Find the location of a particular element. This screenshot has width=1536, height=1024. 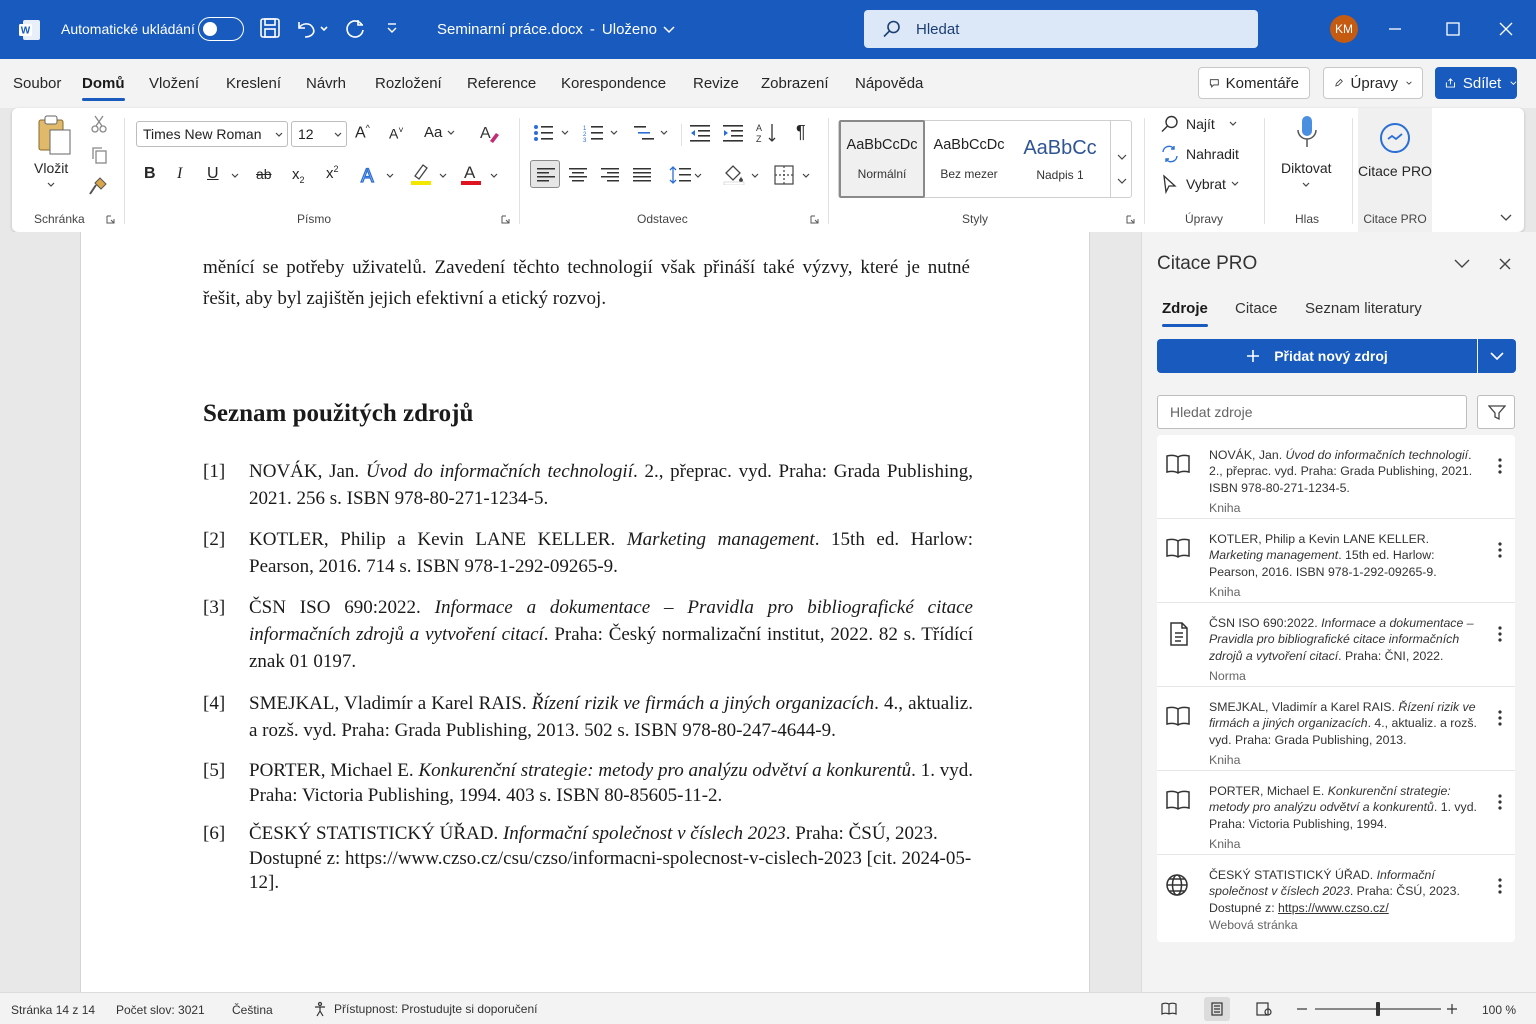

add-source-button: Přidat nový zdroj is located at coordinates (1317, 356).